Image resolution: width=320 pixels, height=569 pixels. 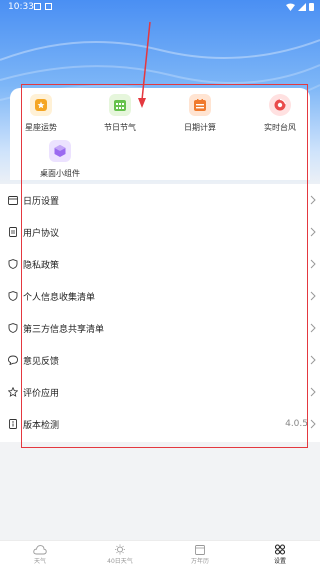 What do you see at coordinates (120, 127) in the screenshot?
I see `feature-label: 节日节气` at bounding box center [120, 127].